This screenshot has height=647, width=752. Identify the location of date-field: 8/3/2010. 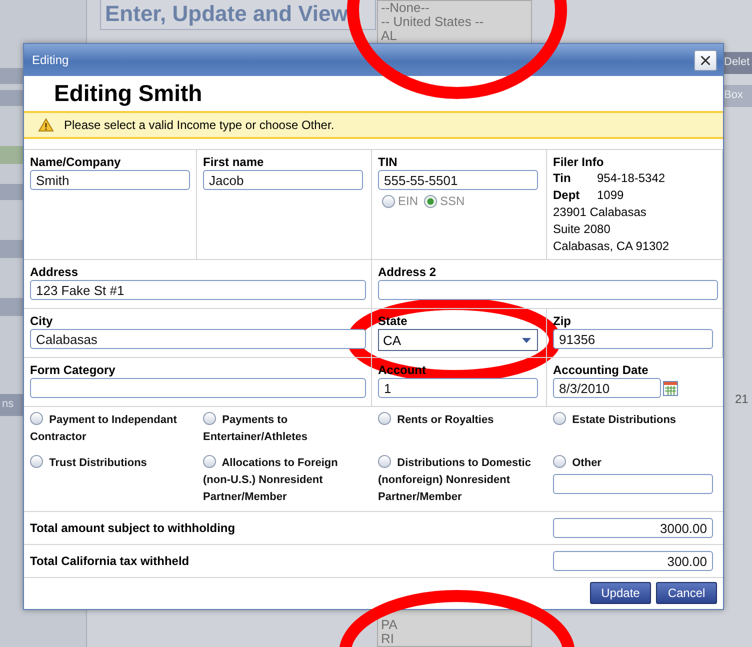
(607, 388).